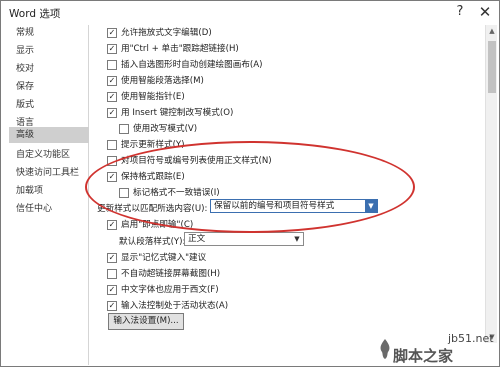 Image resolution: width=500 pixels, height=367 pixels. What do you see at coordinates (385, 349) in the screenshot?
I see `watermark-logo-icon` at bounding box center [385, 349].